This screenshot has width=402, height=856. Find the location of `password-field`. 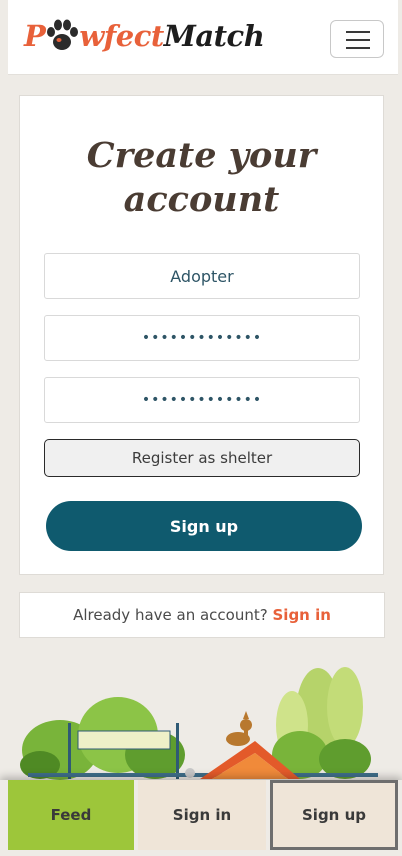

password-field is located at coordinates (202, 338).